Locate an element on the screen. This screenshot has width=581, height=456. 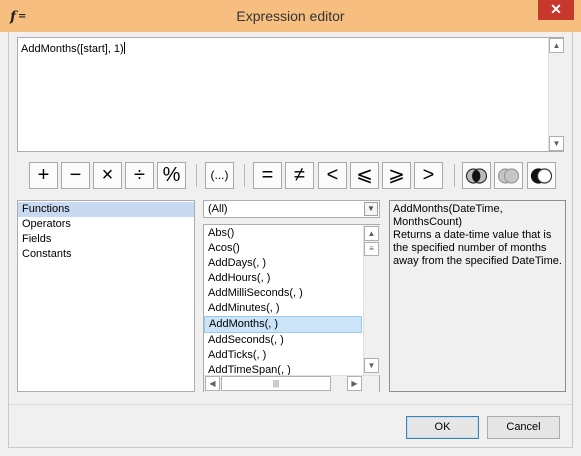
filter-value: (All) is located at coordinates (218, 209).